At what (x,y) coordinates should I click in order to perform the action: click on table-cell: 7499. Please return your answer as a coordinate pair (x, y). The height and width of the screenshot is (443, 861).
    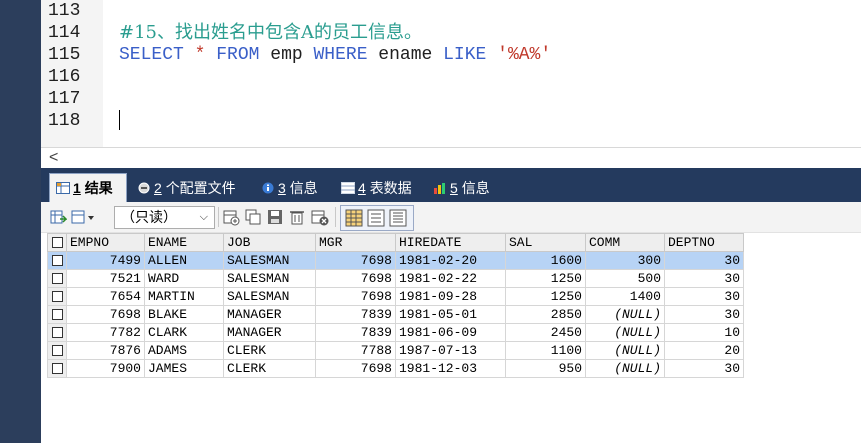
    Looking at the image, I should click on (105, 260).